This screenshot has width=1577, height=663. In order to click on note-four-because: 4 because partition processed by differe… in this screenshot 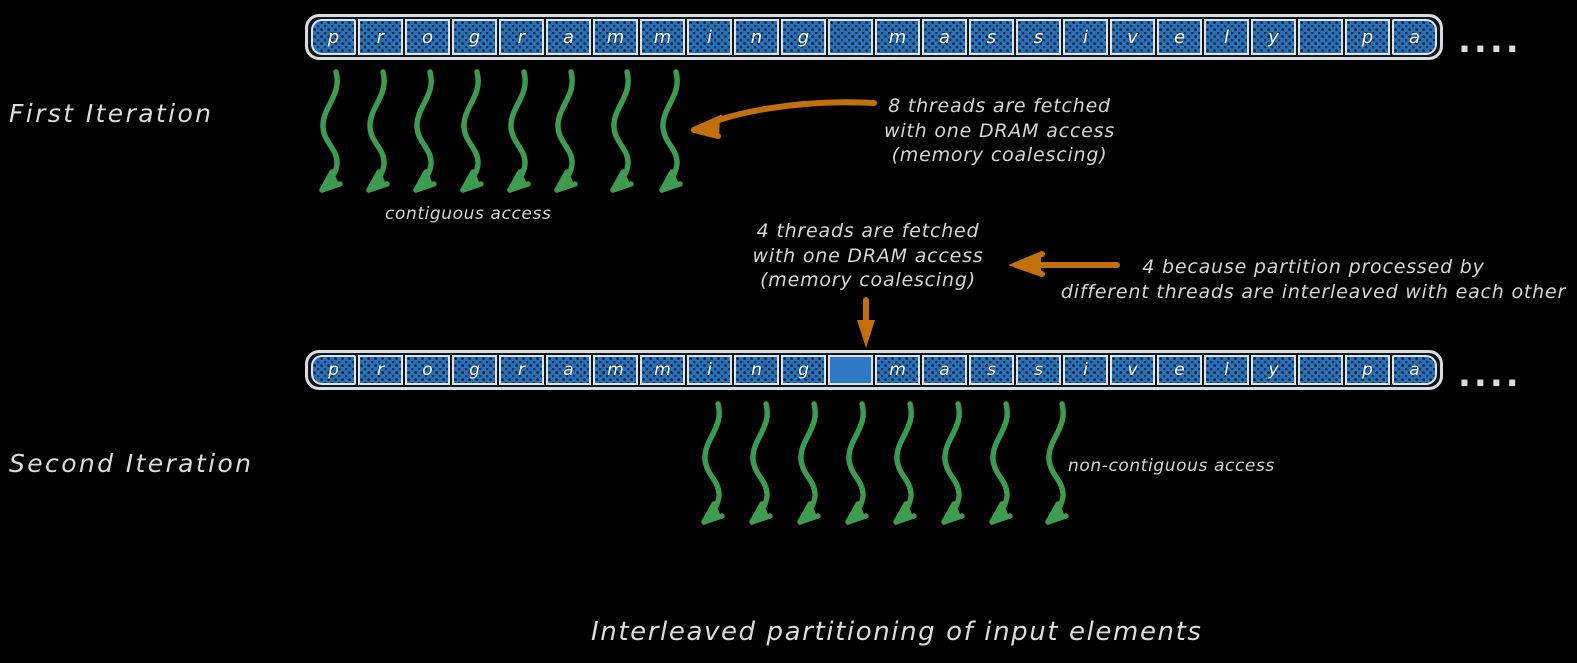, I will do `click(1313, 279)`.